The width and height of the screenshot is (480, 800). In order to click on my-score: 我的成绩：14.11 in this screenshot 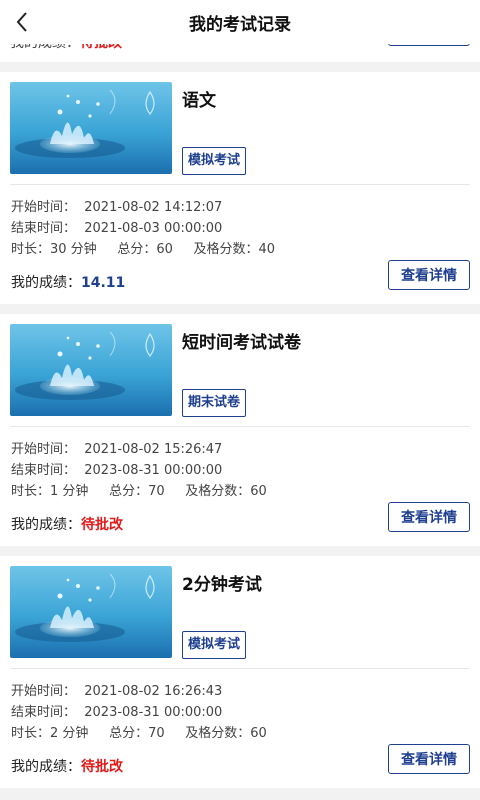, I will do `click(68, 282)`.